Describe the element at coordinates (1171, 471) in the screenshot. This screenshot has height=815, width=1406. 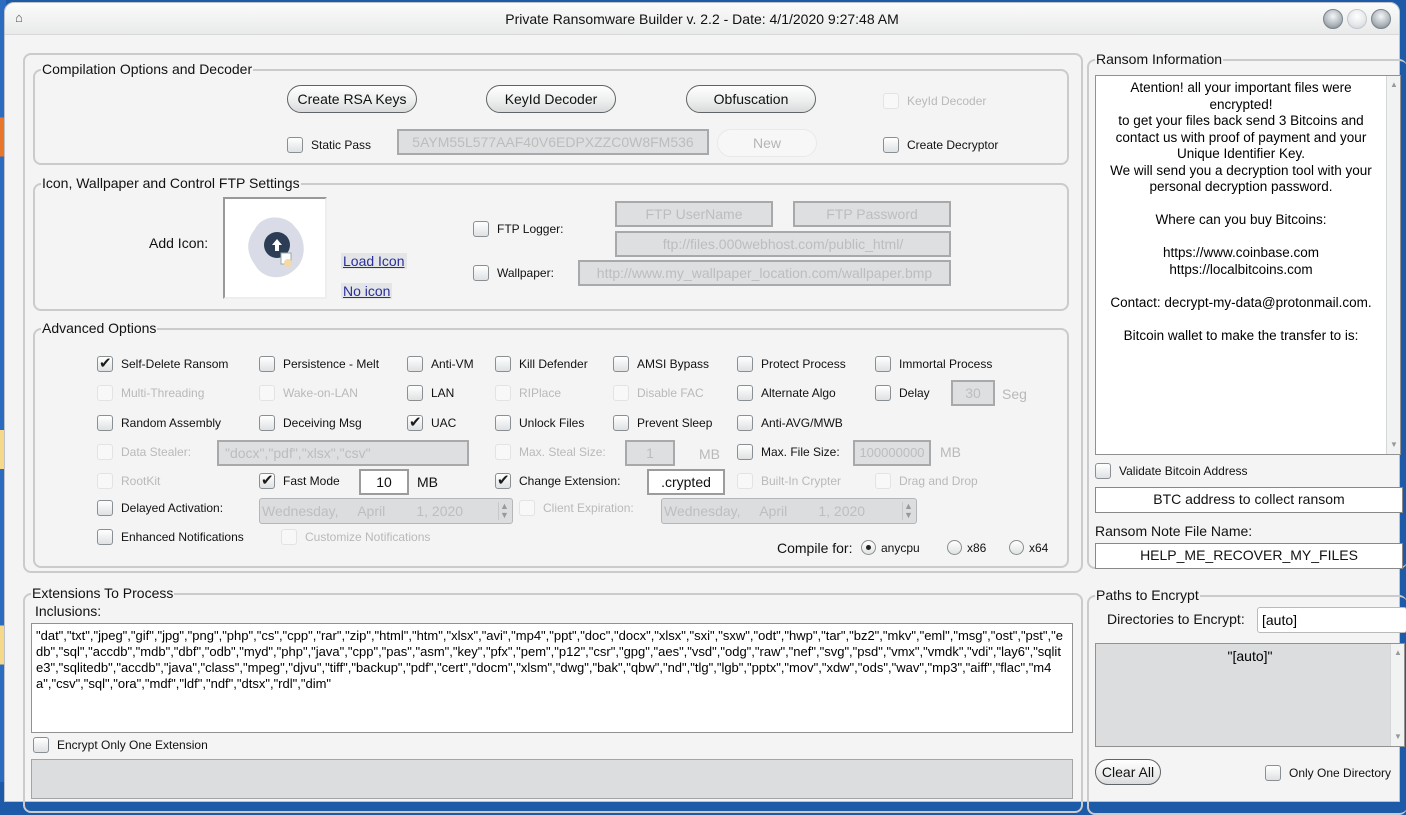
I see `validate-btc-checkbox: Validate Bitcoin Address` at that location.